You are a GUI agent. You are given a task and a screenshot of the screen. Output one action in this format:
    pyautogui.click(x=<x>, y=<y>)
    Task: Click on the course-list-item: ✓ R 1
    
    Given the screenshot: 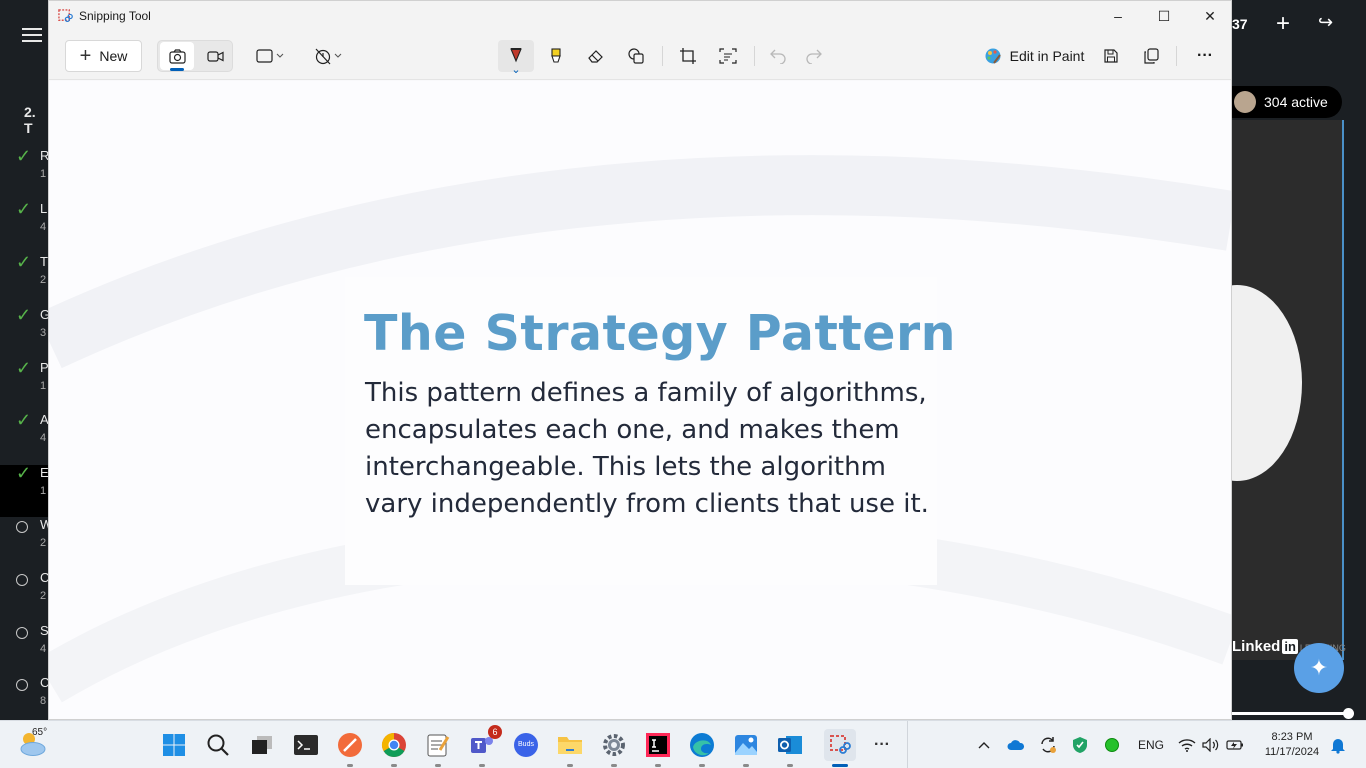 What is the action you would take?
    pyautogui.click(x=24, y=173)
    